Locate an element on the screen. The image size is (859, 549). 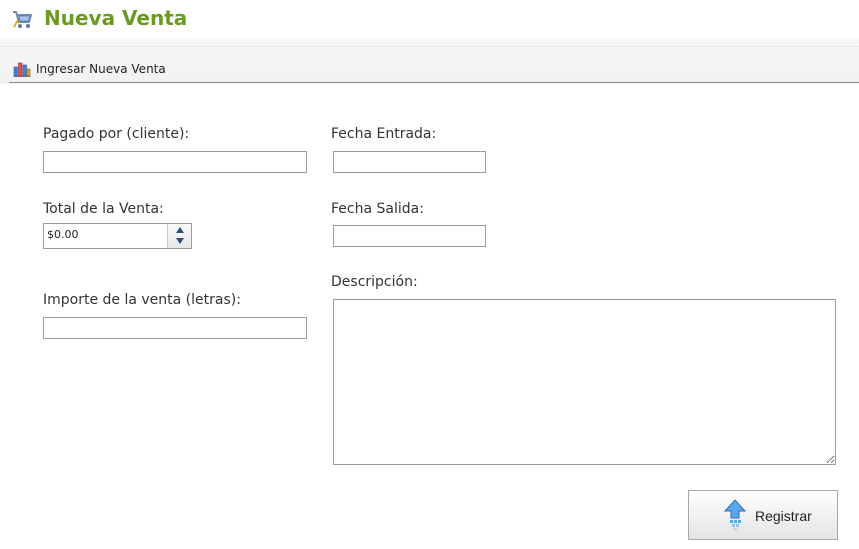
pagado-por-label: Pagado por (cliente): is located at coordinates (116, 134).